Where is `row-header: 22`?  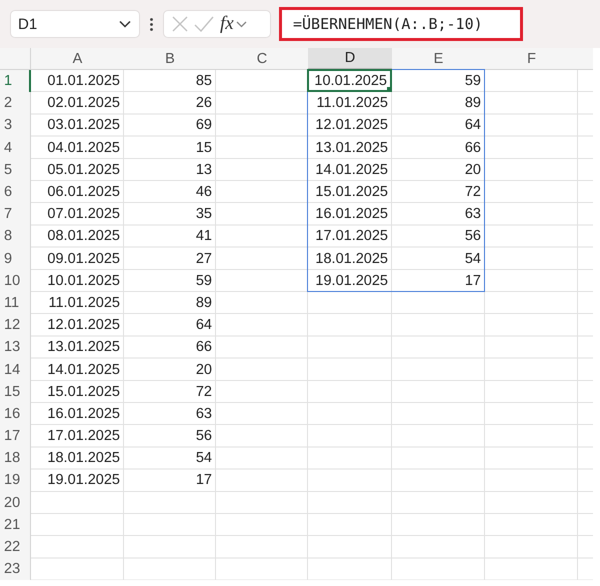
row-header: 22 is located at coordinates (15, 547).